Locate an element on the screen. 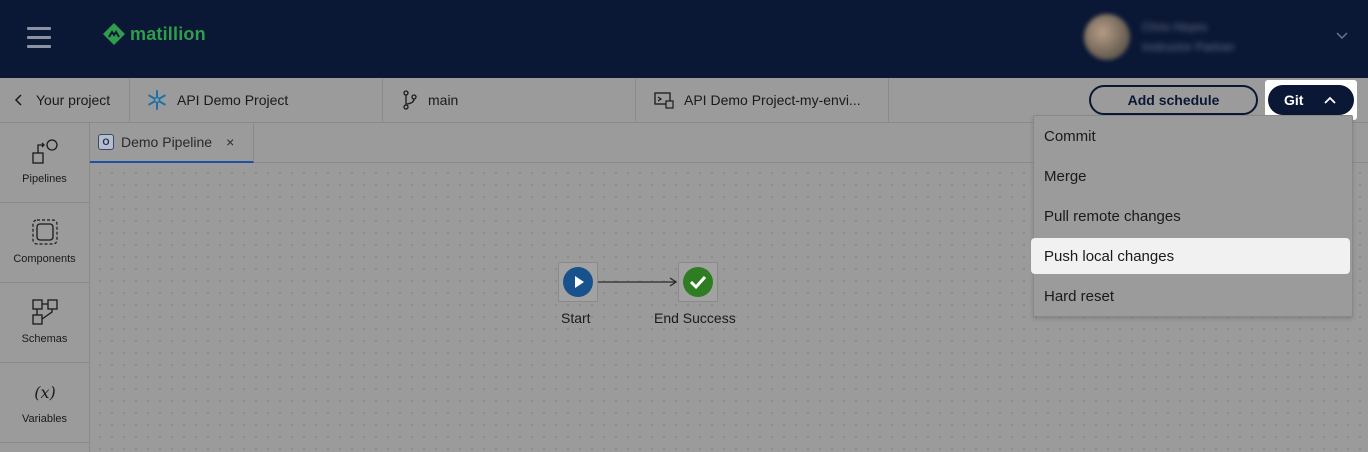  start-node-label: Start is located at coordinates (576, 318).